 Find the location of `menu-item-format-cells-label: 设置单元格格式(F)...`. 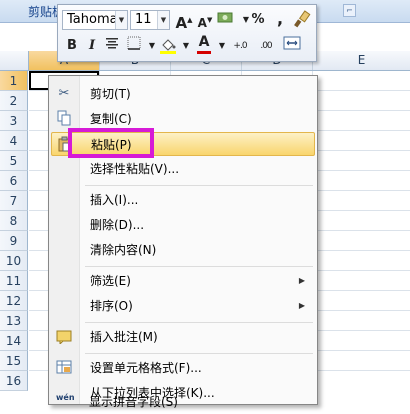

menu-item-format-cells-label: 设置单元格格式(F)... is located at coordinates (146, 368).